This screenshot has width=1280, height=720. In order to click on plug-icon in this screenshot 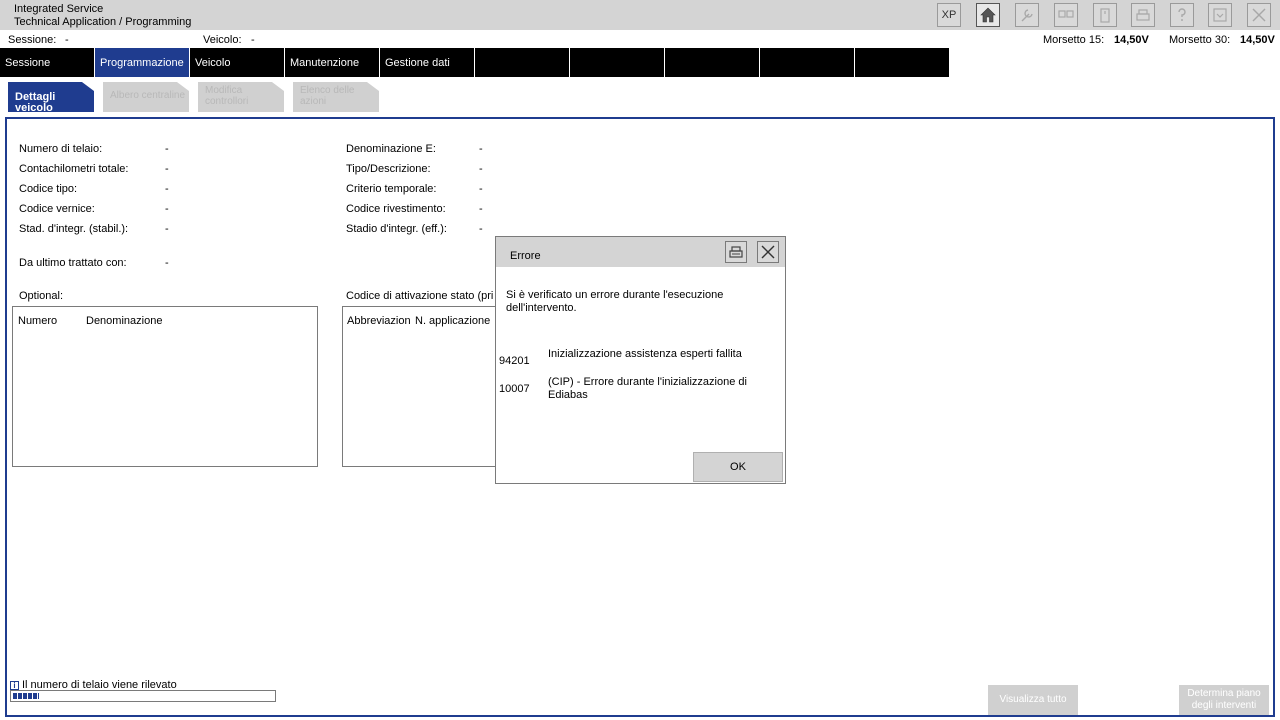, I will do `click(1105, 15)`.